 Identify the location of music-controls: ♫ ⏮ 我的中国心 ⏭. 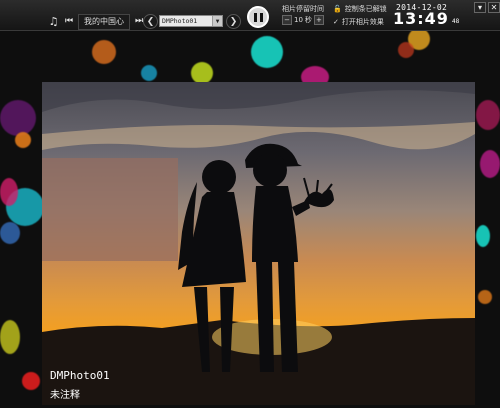
(95, 21).